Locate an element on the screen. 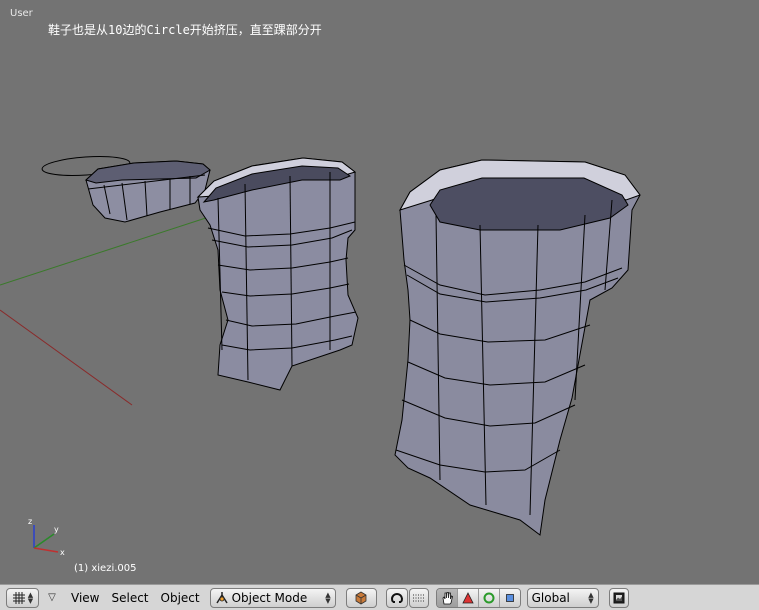 The height and width of the screenshot is (610, 759). rotate-manipulator-button is located at coordinates (489, 597).